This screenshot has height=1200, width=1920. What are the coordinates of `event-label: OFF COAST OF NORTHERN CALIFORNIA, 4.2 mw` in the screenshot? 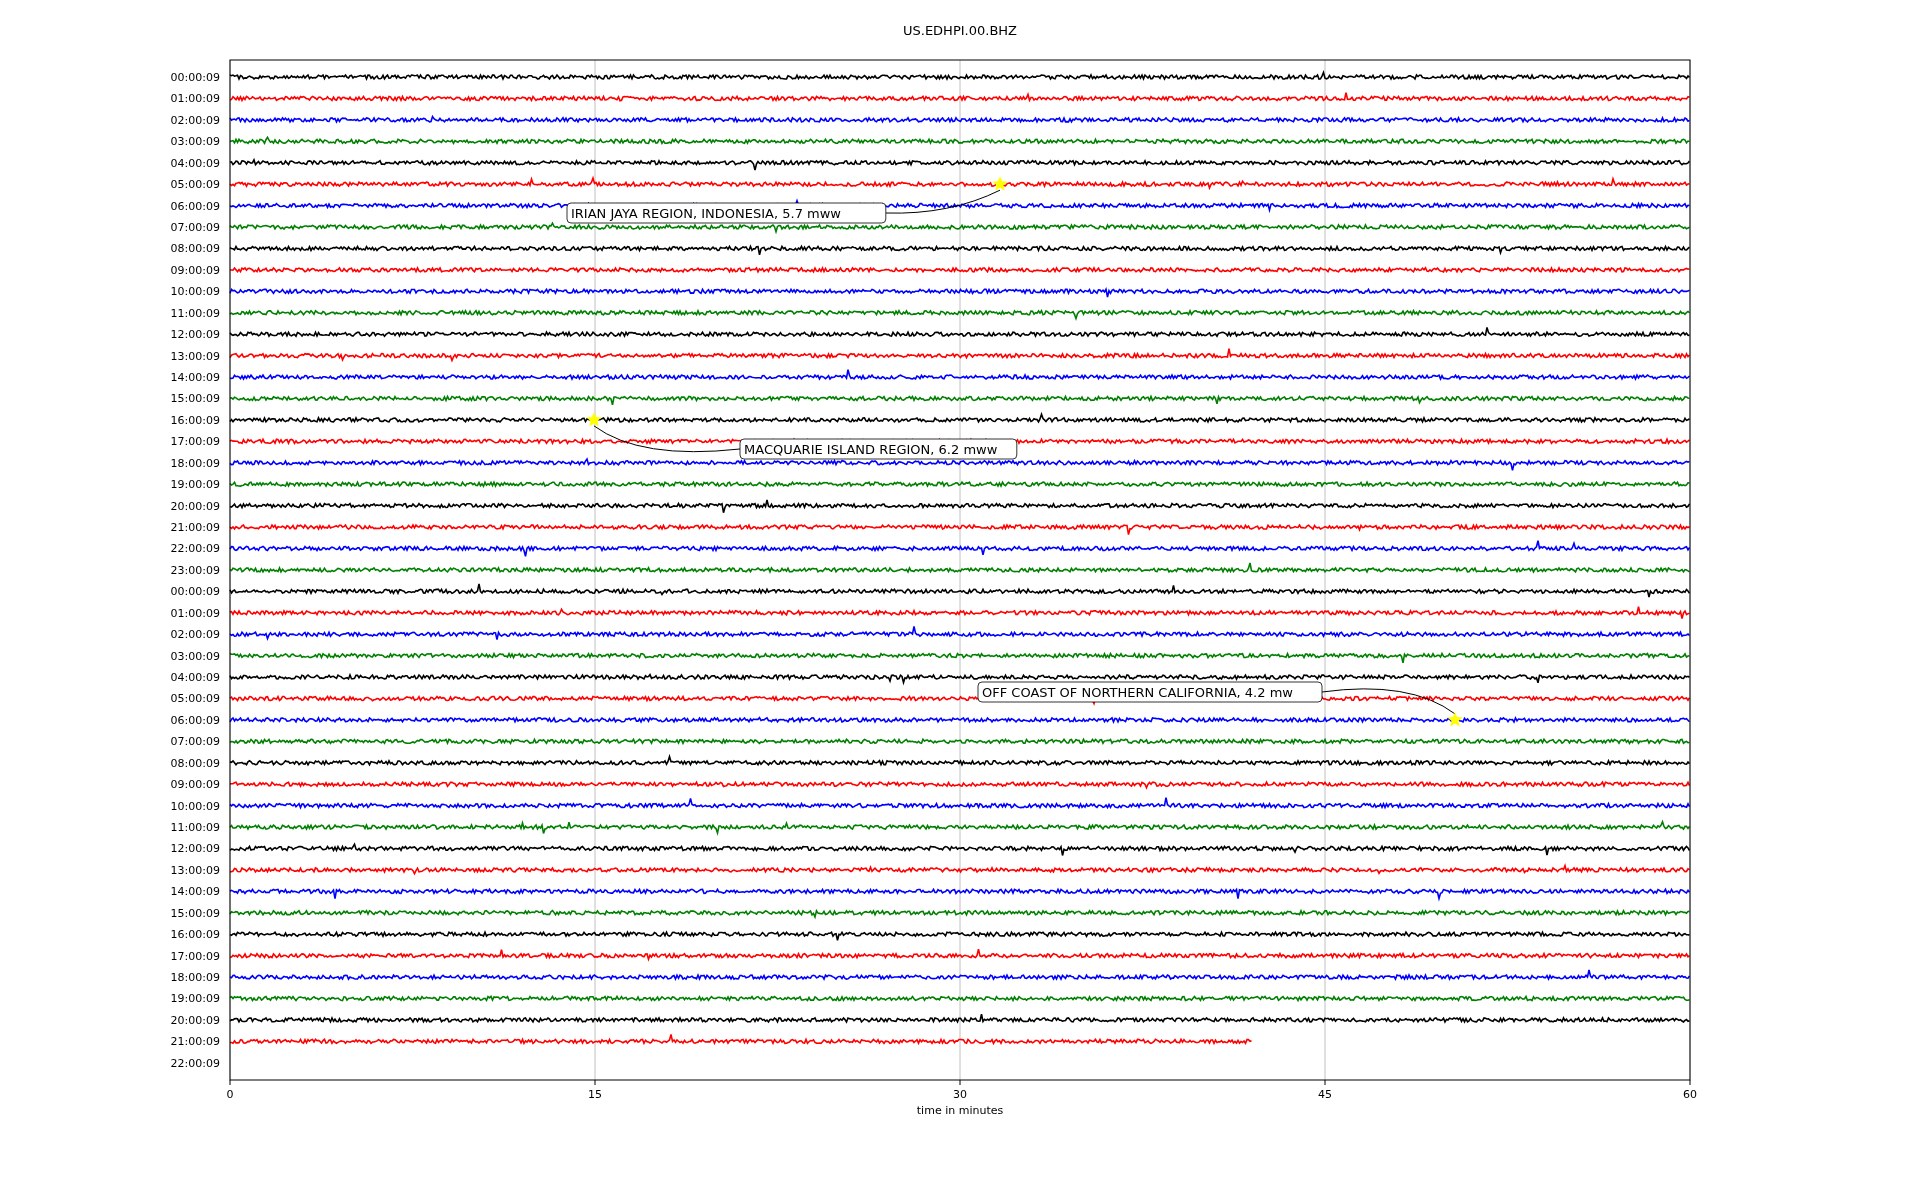 It's located at (1150, 692).